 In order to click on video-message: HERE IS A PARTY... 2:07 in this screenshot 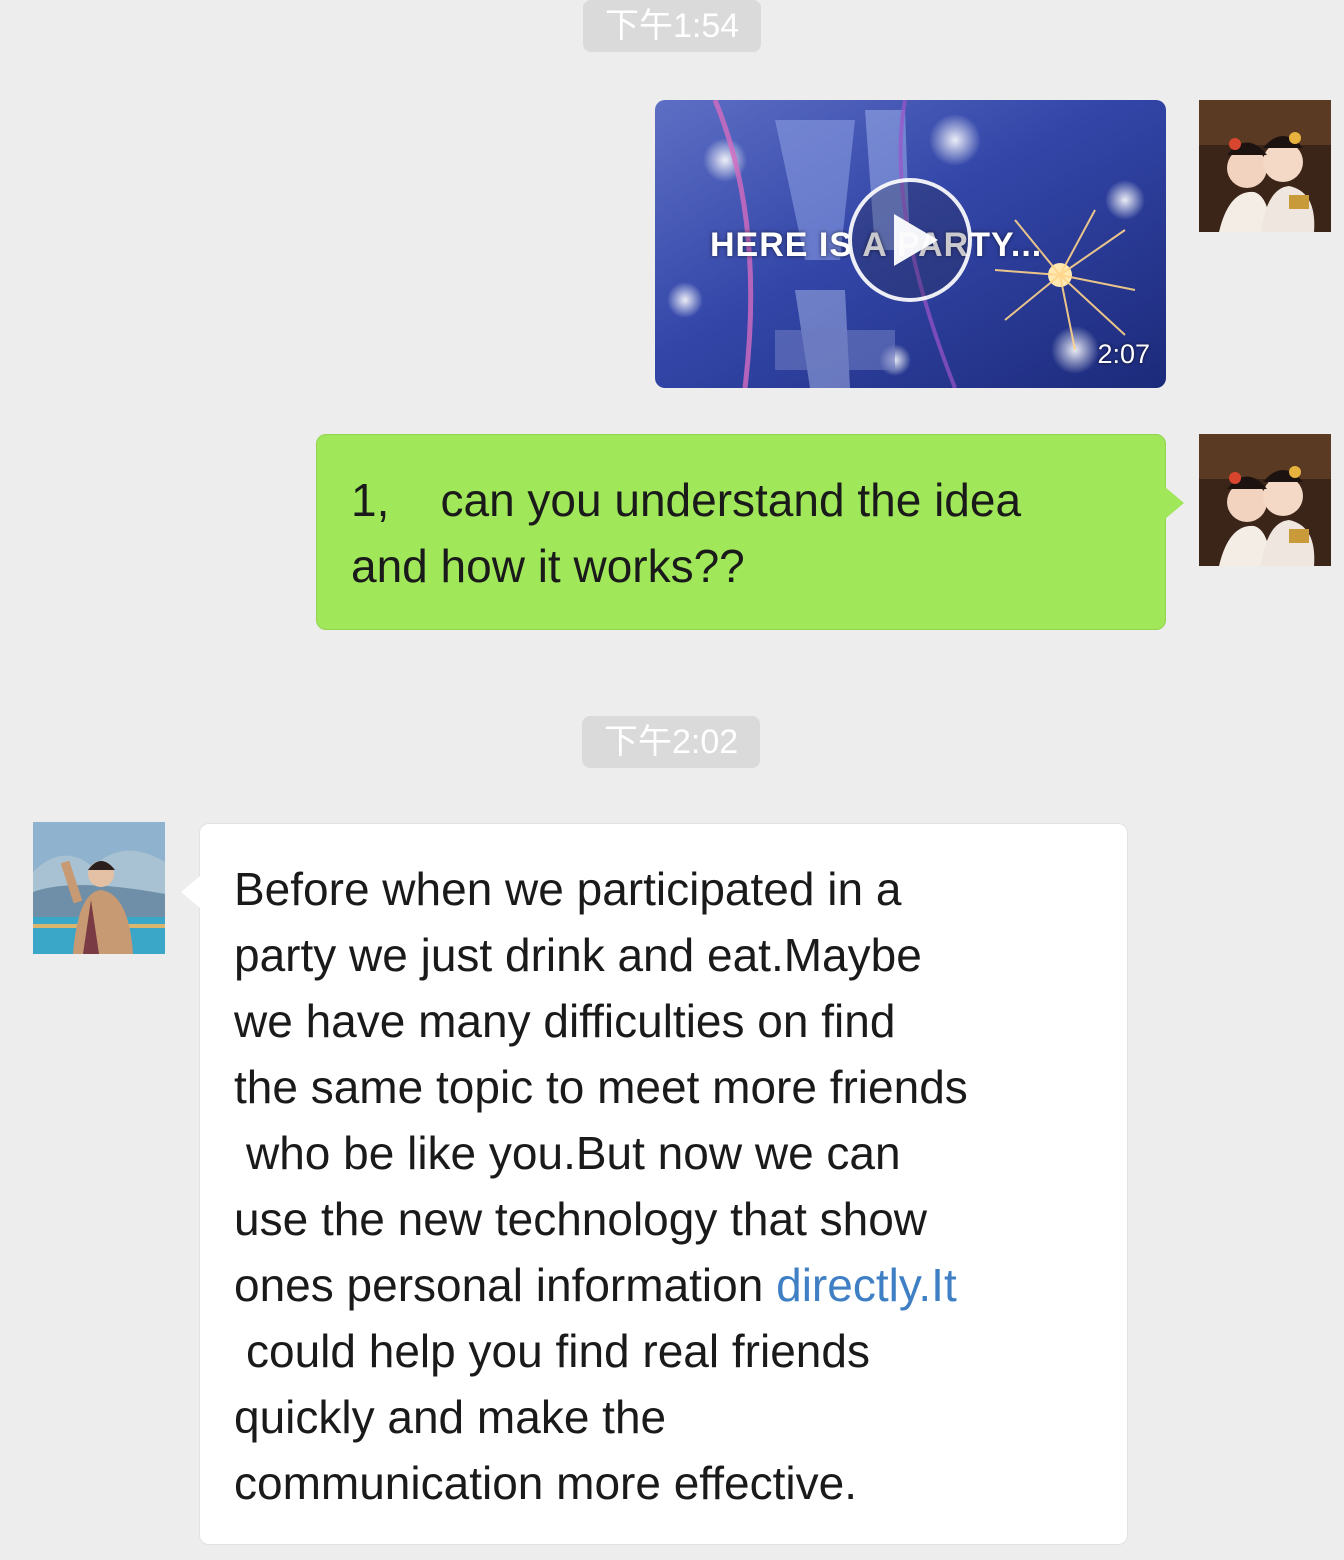, I will do `click(910, 244)`.